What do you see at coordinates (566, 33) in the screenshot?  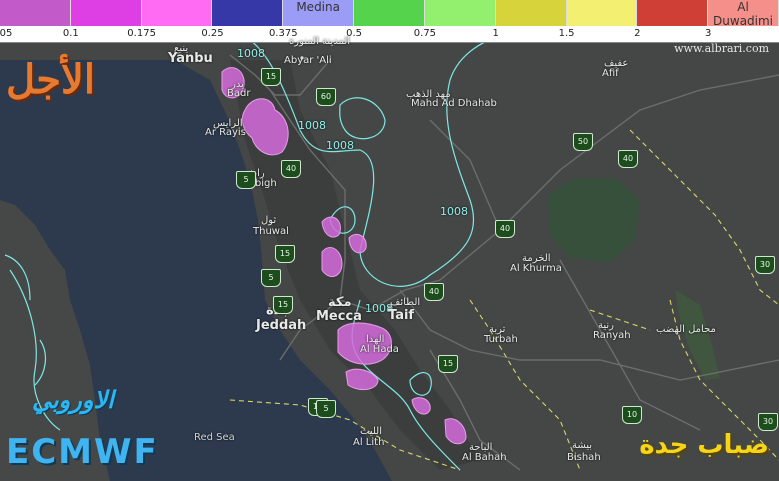 I see `legend-tick-label: 1.5` at bounding box center [566, 33].